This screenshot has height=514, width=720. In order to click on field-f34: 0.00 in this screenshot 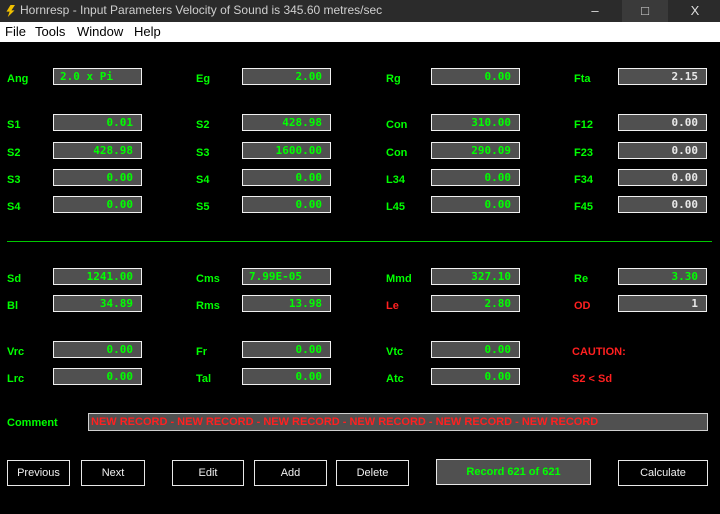, I will do `click(662, 177)`.